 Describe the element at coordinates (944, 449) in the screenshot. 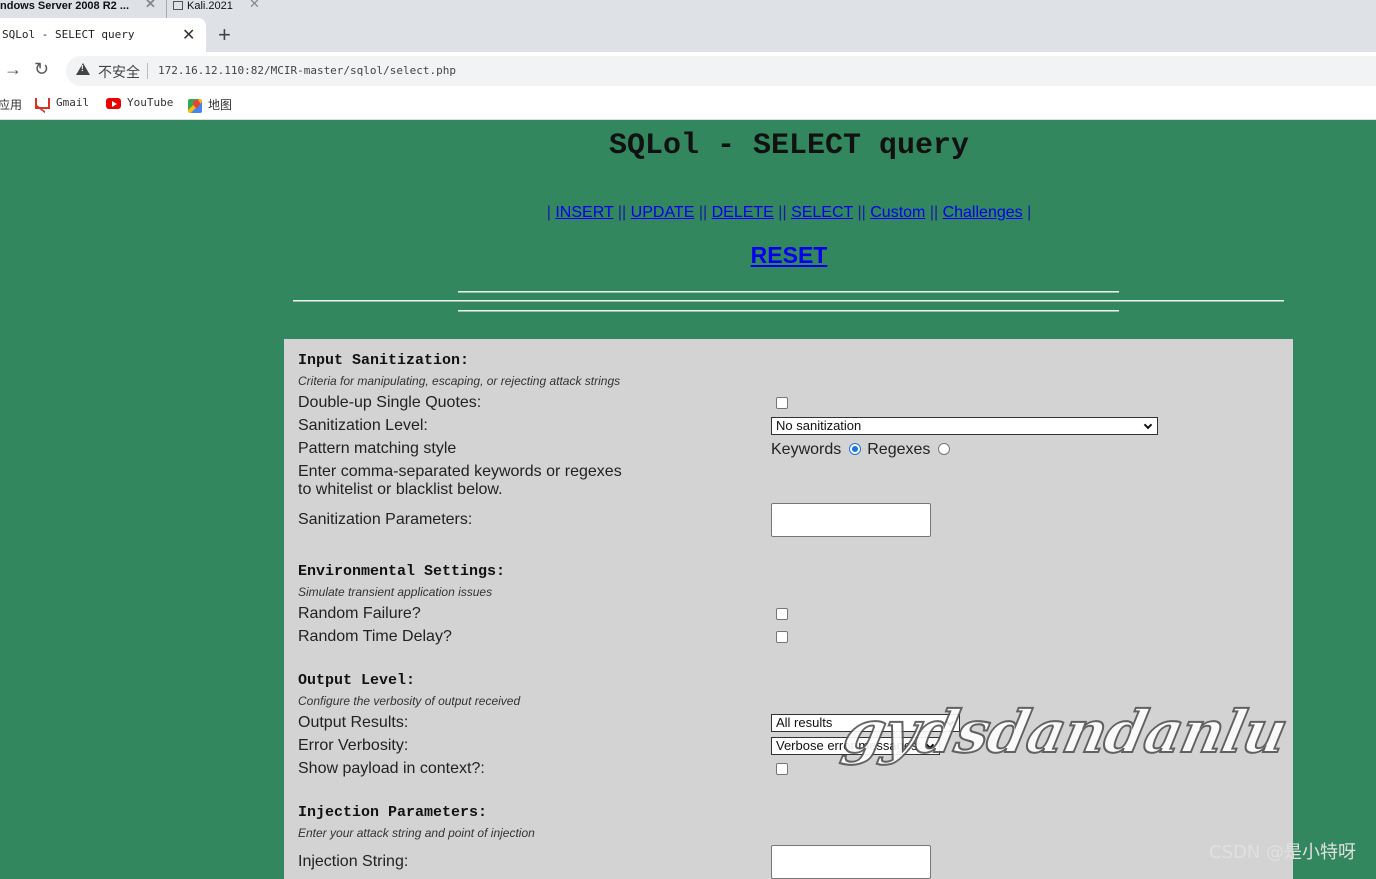

I see `regexes-radio` at that location.